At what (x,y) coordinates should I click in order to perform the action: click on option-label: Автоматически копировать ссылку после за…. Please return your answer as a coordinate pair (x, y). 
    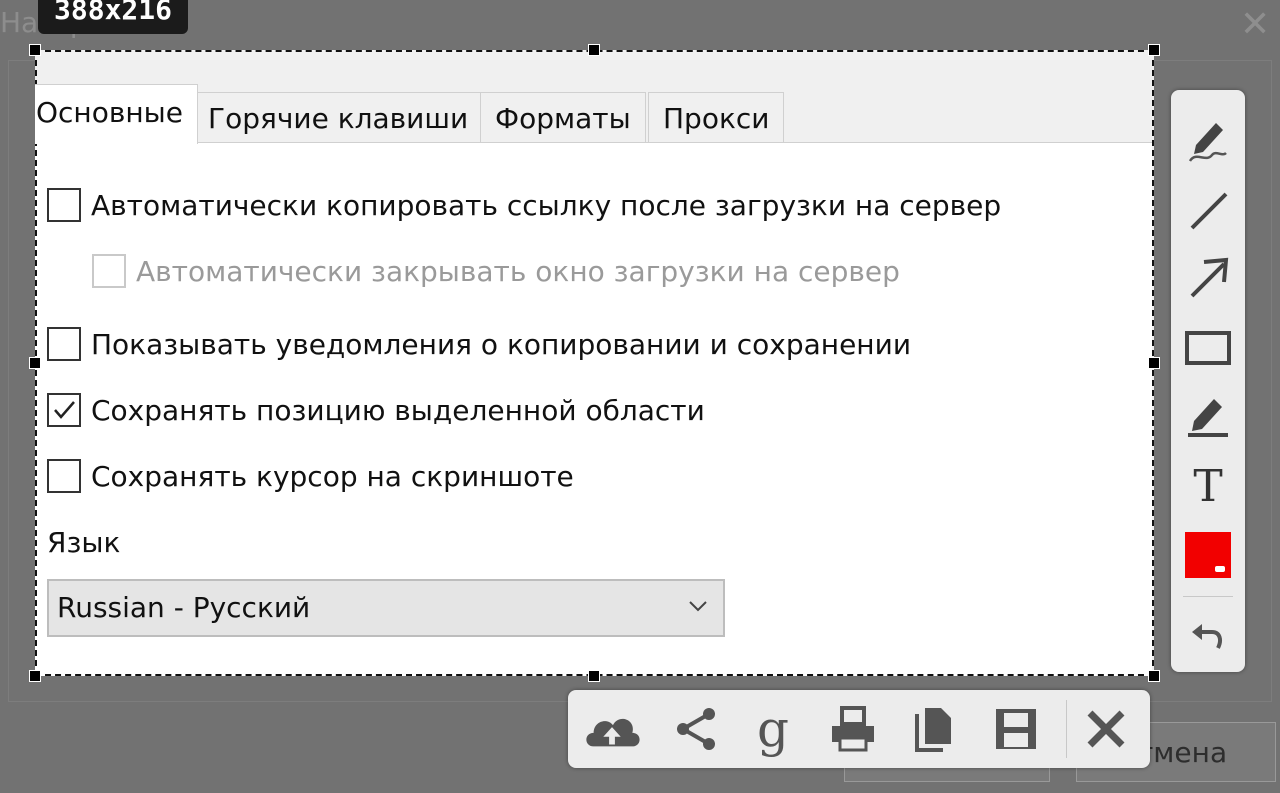
    Looking at the image, I should click on (546, 205).